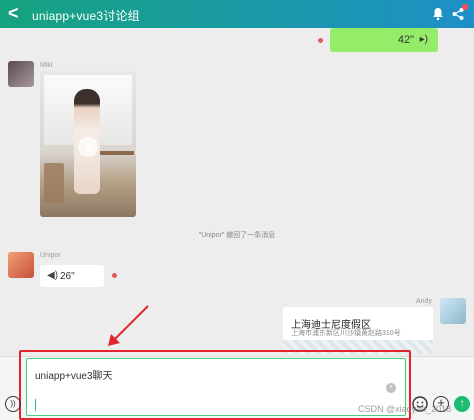  Describe the element at coordinates (67, 276) in the screenshot. I see `voice-duration: 26"` at that location.